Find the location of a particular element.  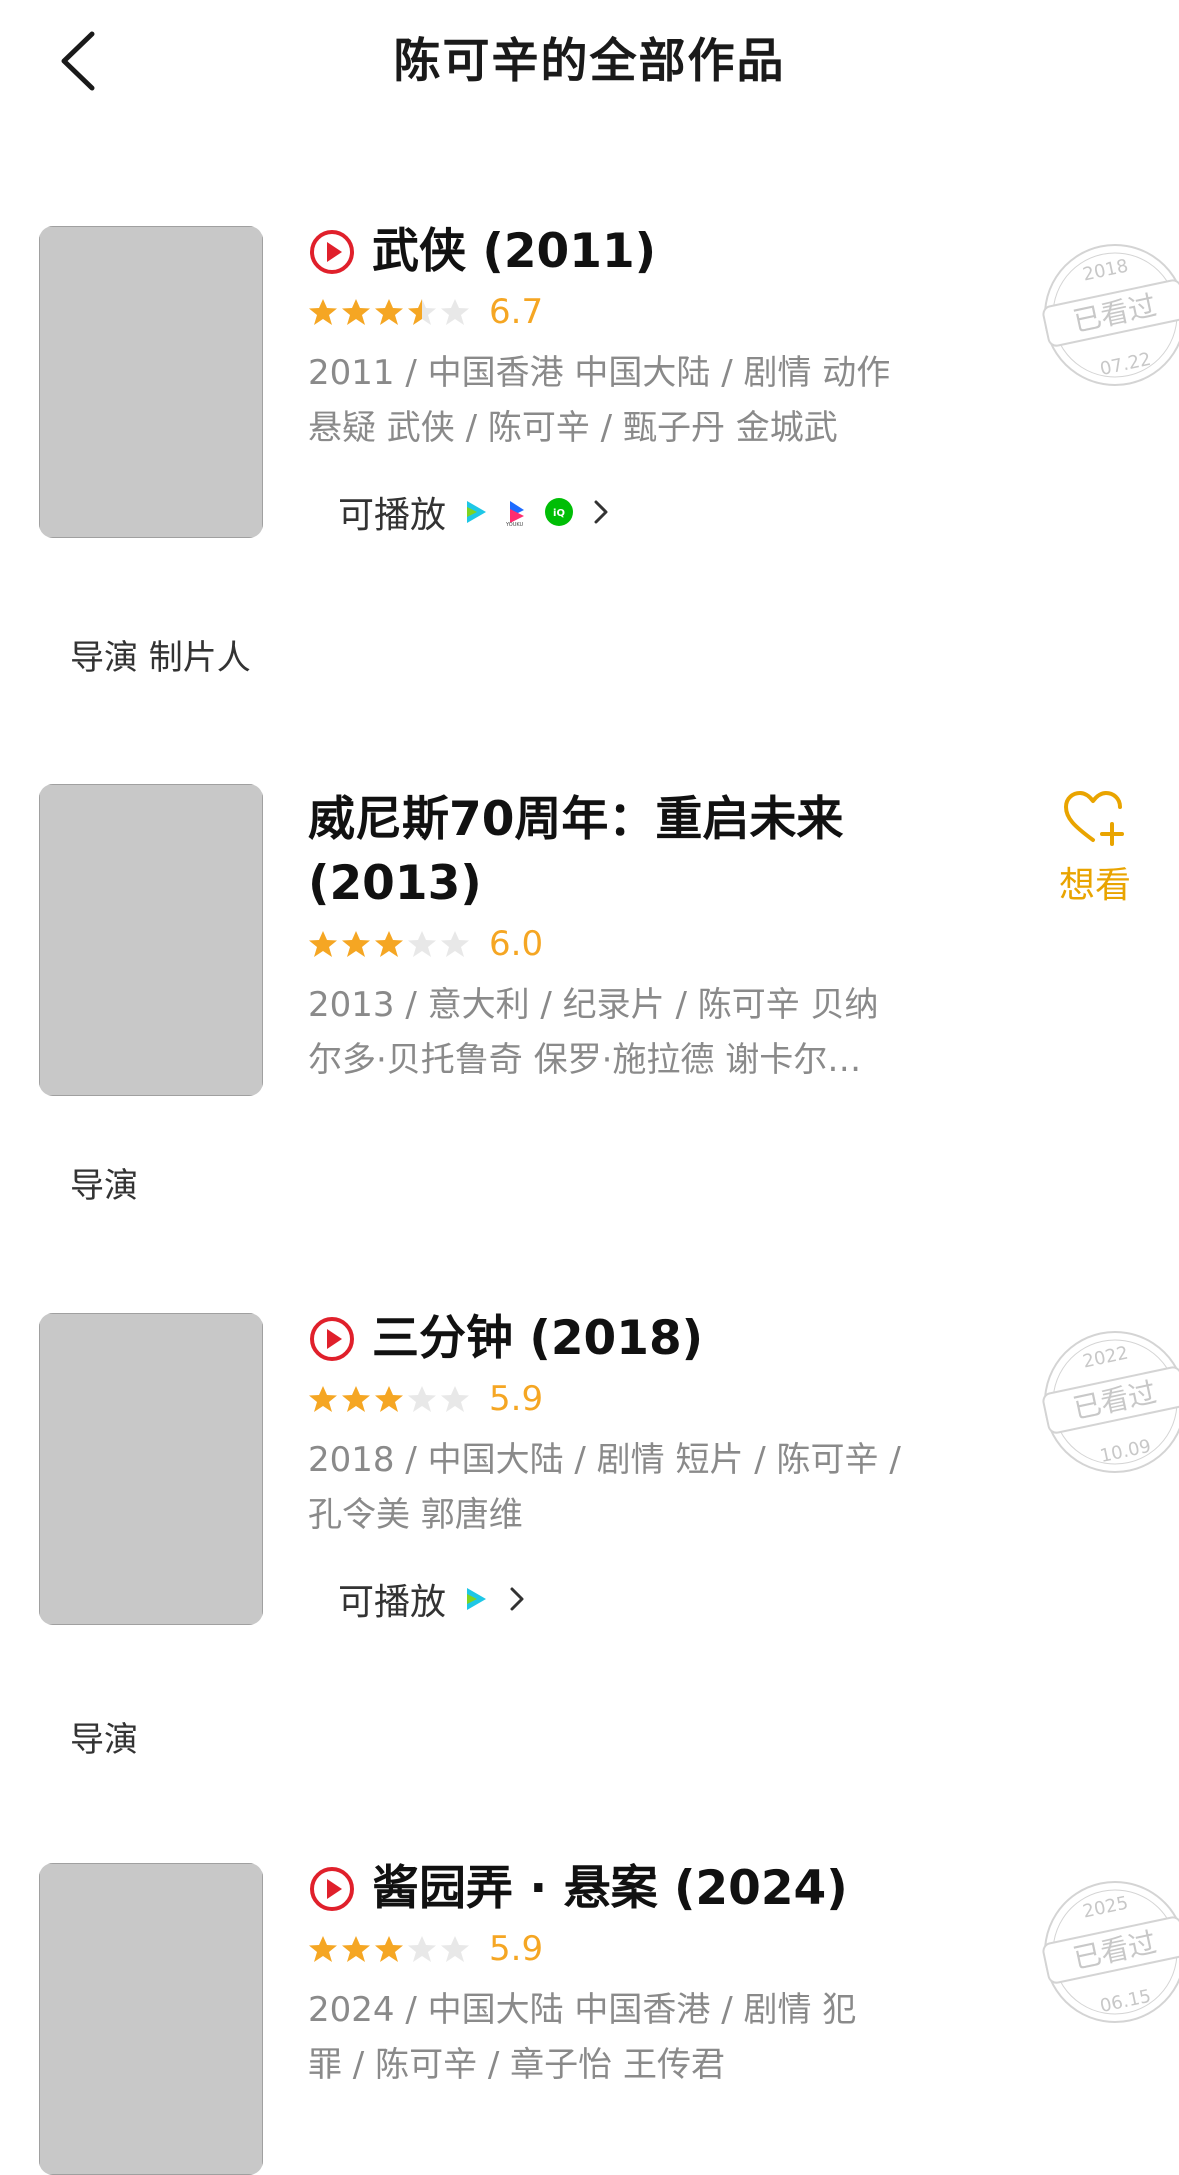

meta-line: 孔令美 郭唐维 is located at coordinates (415, 1515).